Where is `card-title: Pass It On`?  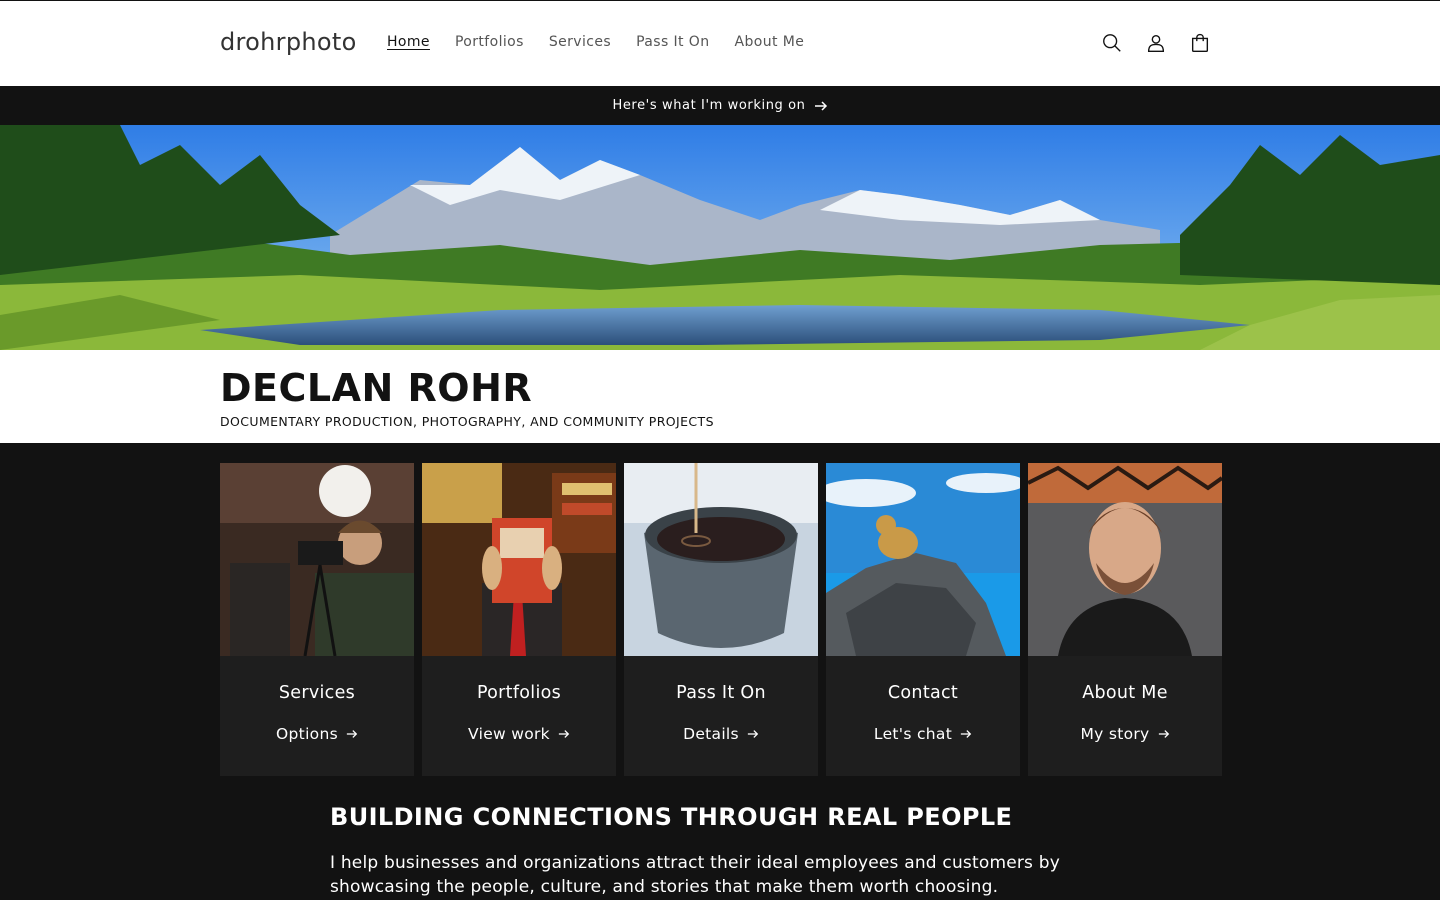
card-title: Pass It On is located at coordinates (721, 693).